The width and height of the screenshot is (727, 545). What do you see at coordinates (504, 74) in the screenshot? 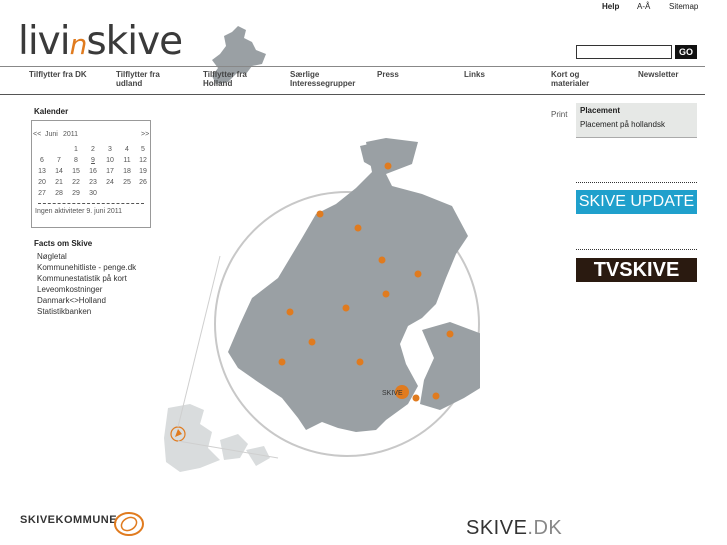
I see `nav-item-links: Links` at bounding box center [504, 74].